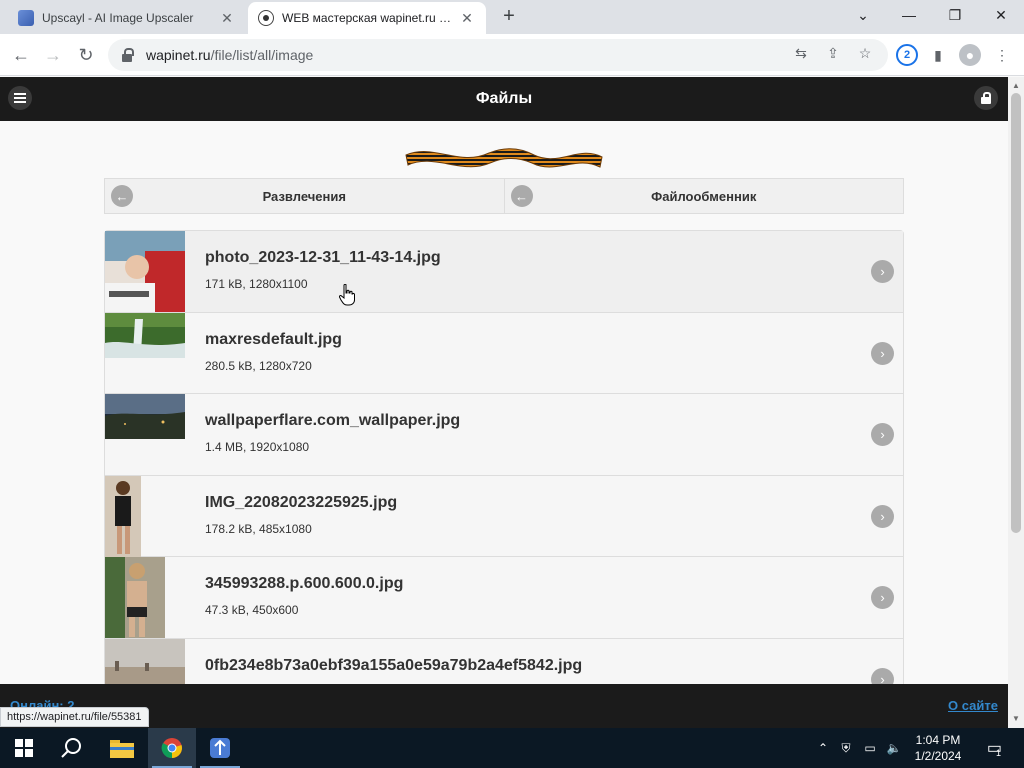 The height and width of the screenshot is (768, 1024). Describe the element at coordinates (21, 55) in the screenshot. I see `back-icon: ←` at that location.